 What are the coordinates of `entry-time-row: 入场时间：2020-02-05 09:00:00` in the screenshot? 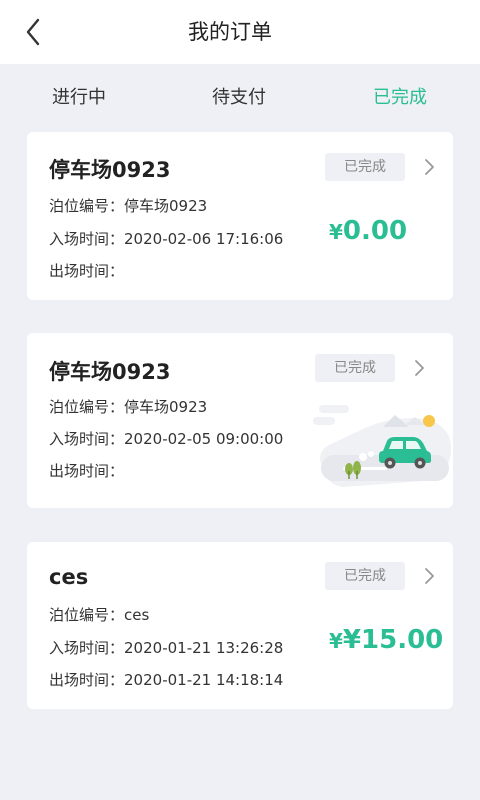 It's located at (166, 438).